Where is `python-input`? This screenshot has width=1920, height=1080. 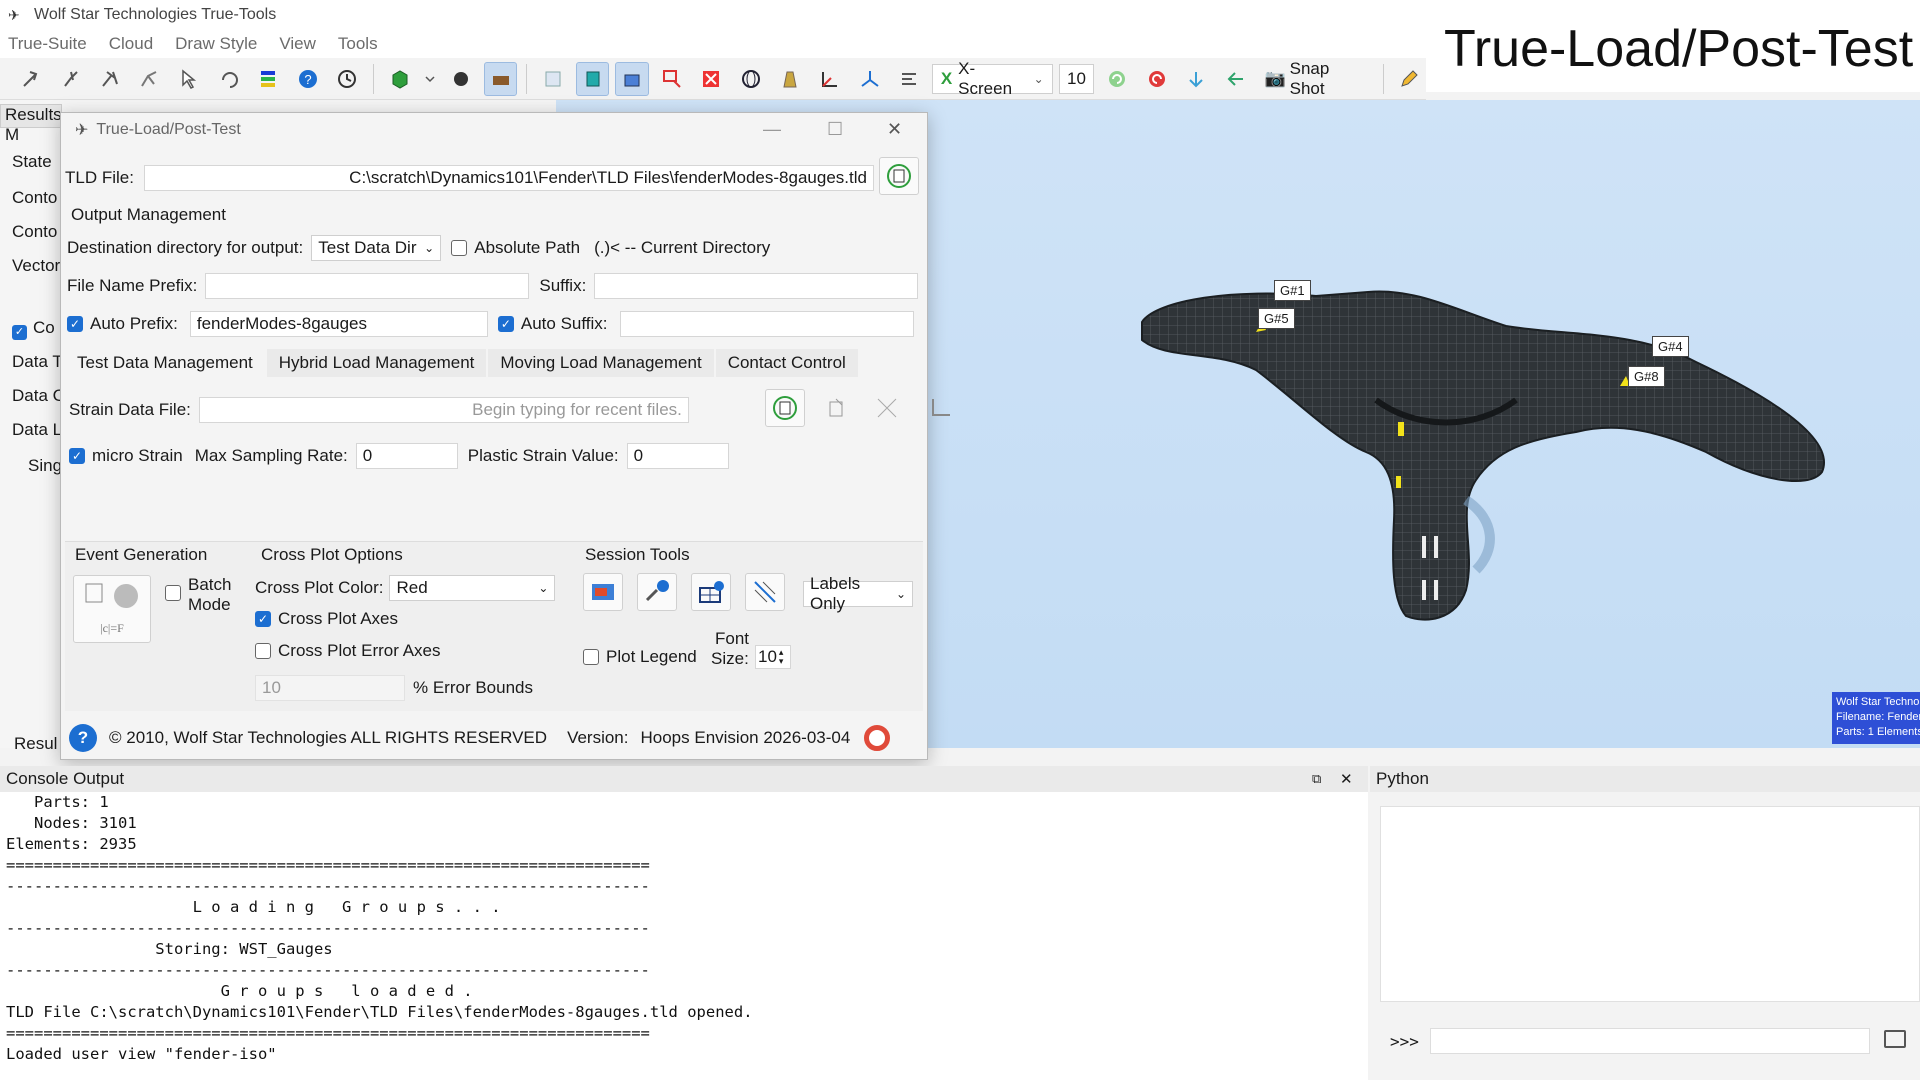
python-input is located at coordinates (1650, 1041).